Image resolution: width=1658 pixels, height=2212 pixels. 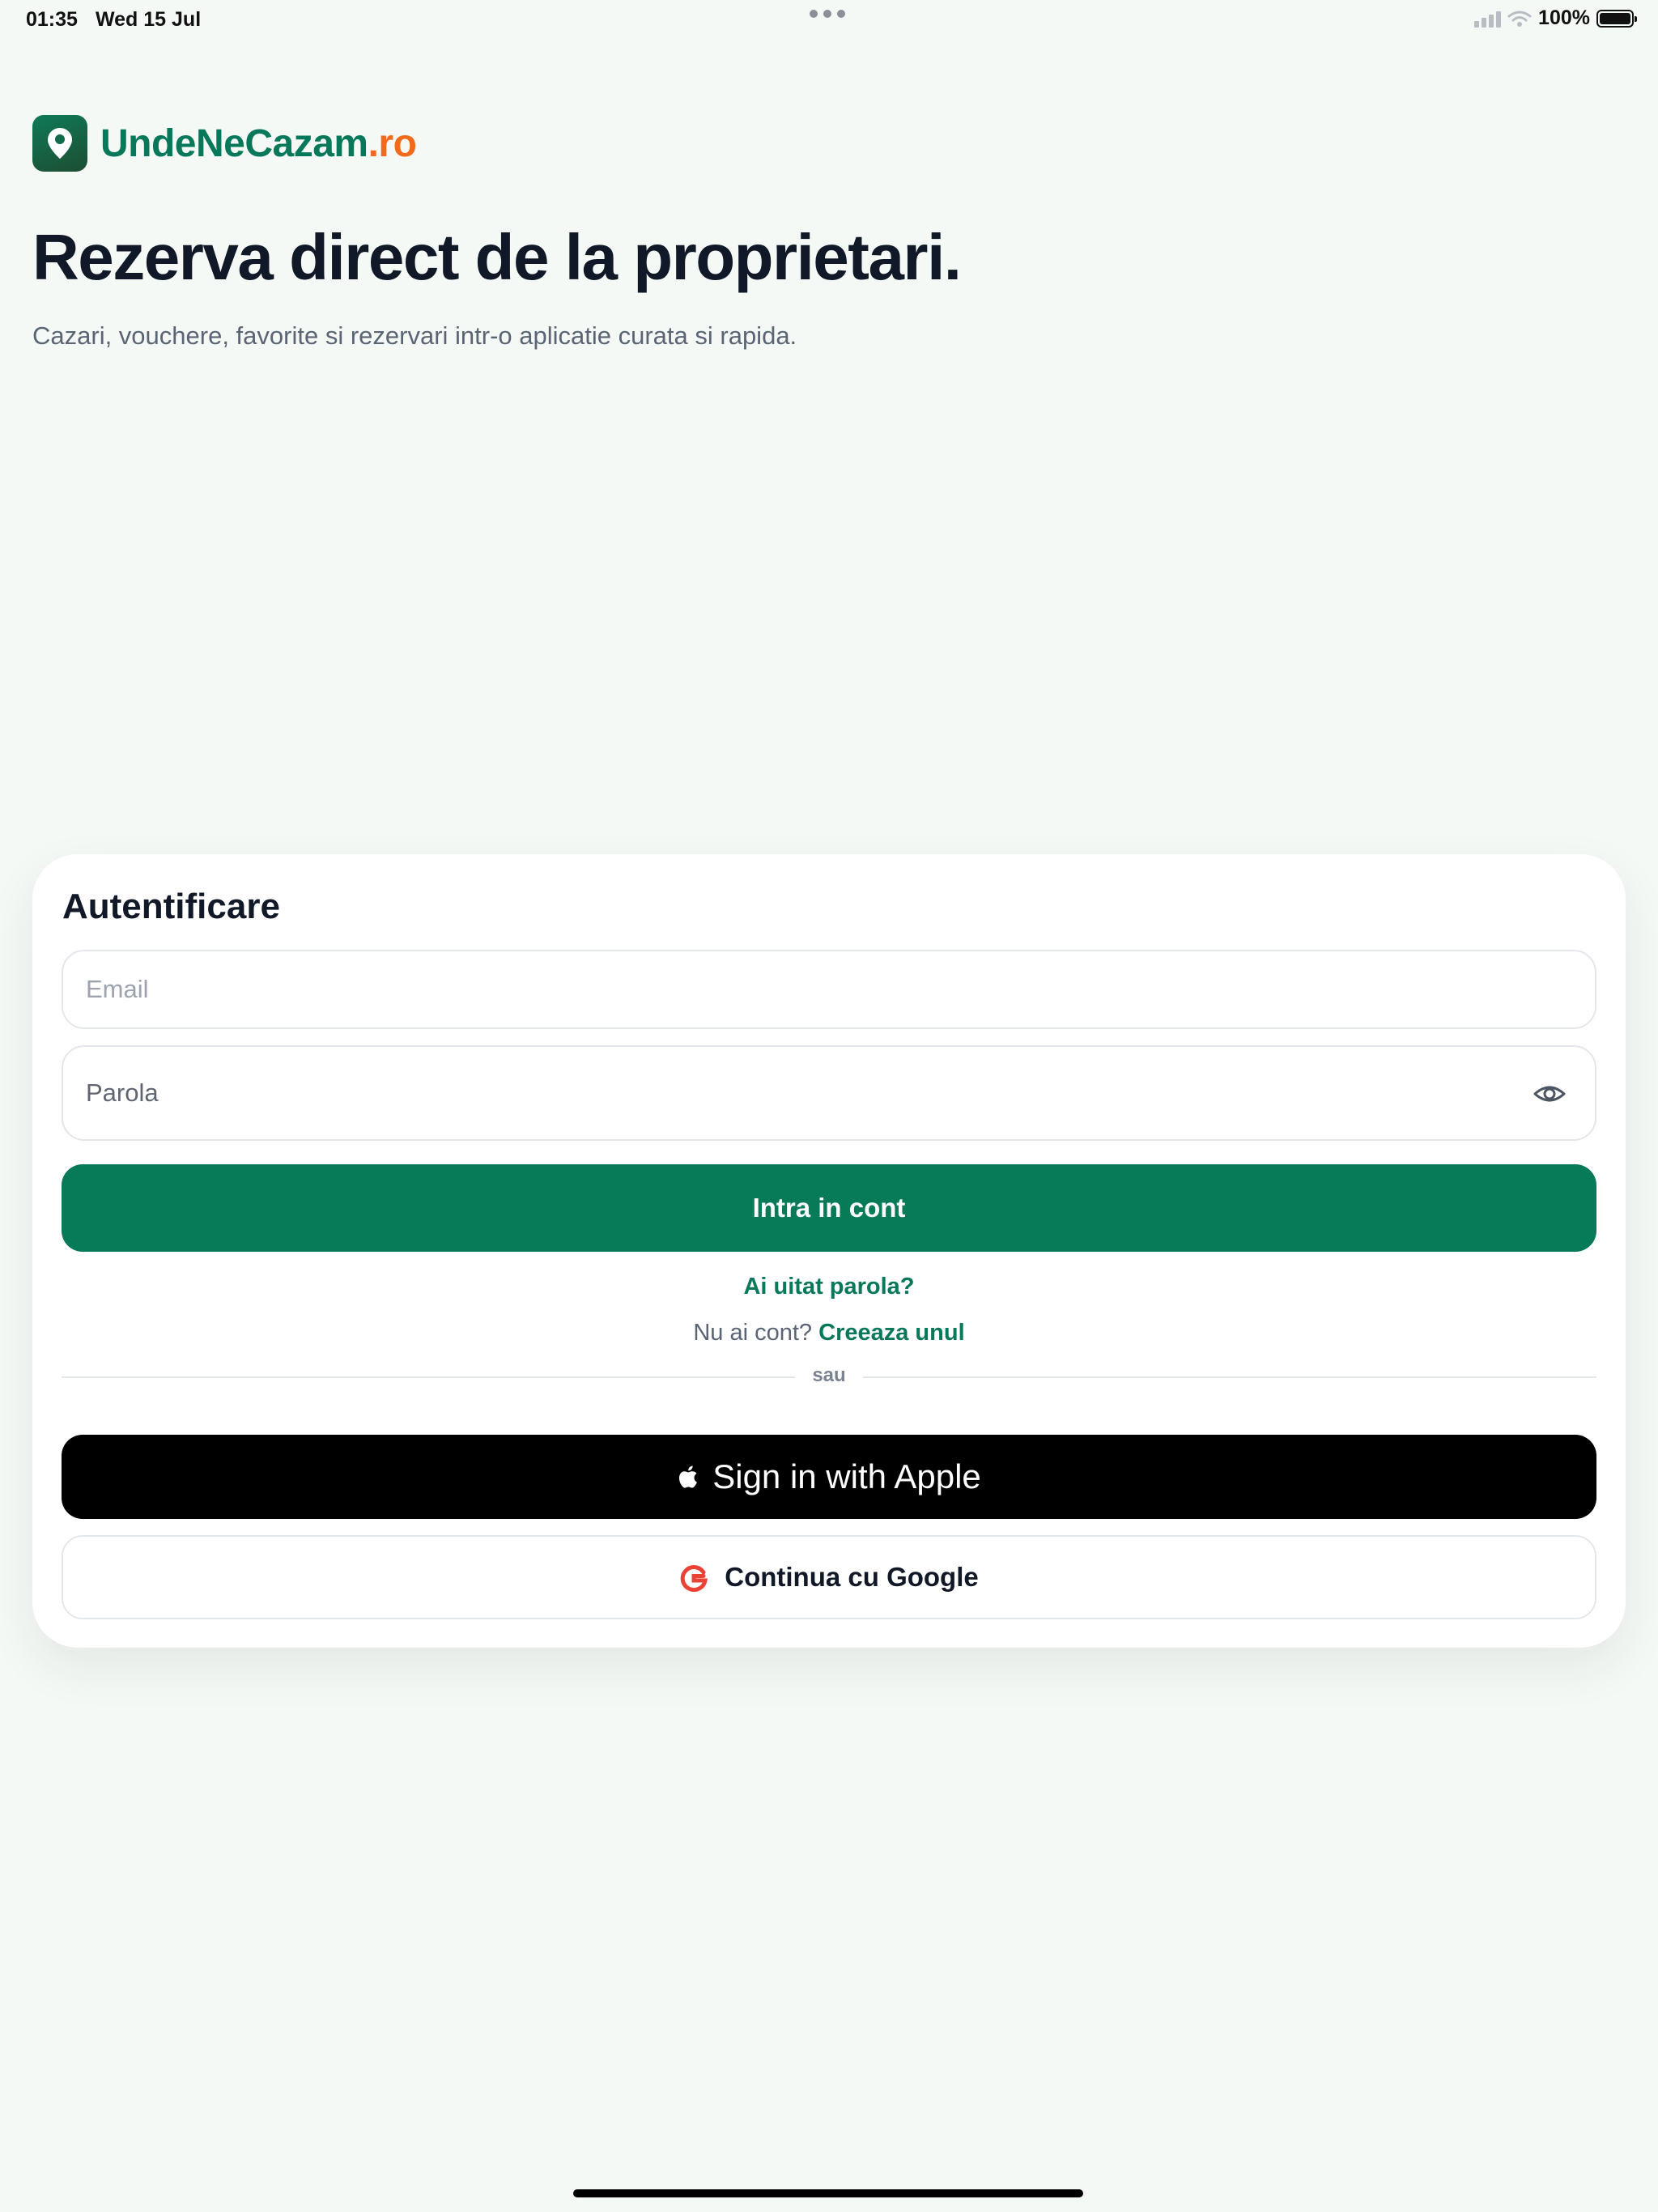 I want to click on sign-in-with-apple-button: Sign in with Apple, so click(x=829, y=1477).